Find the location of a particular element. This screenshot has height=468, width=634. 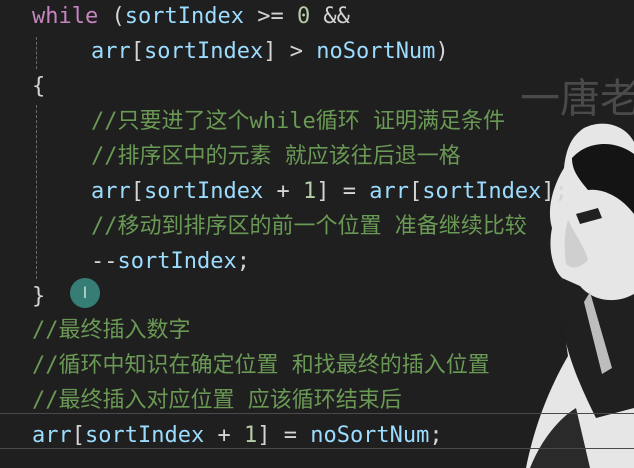

paren-token: ) is located at coordinates (442, 51).